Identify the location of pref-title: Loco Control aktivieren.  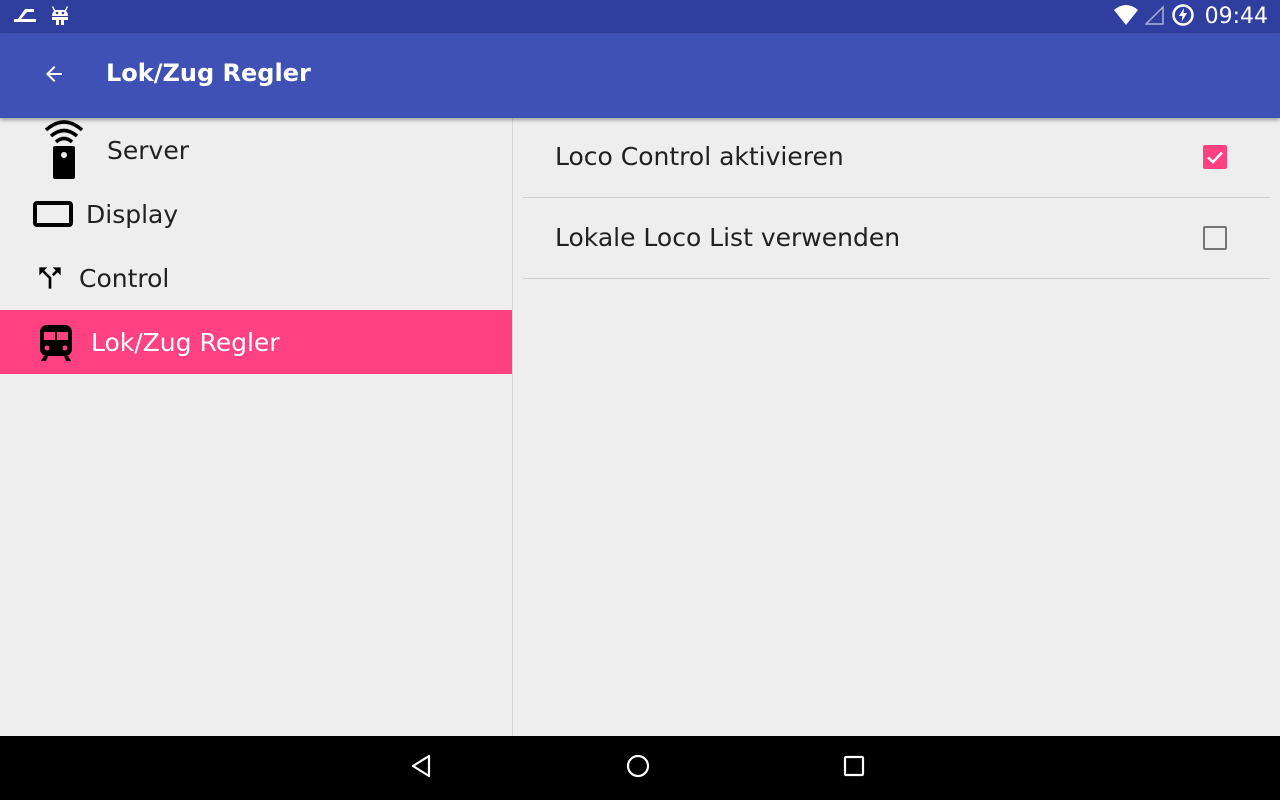
(699, 156).